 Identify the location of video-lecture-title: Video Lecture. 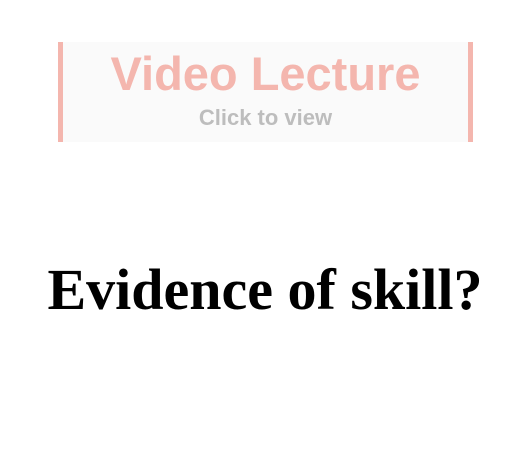
(265, 73).